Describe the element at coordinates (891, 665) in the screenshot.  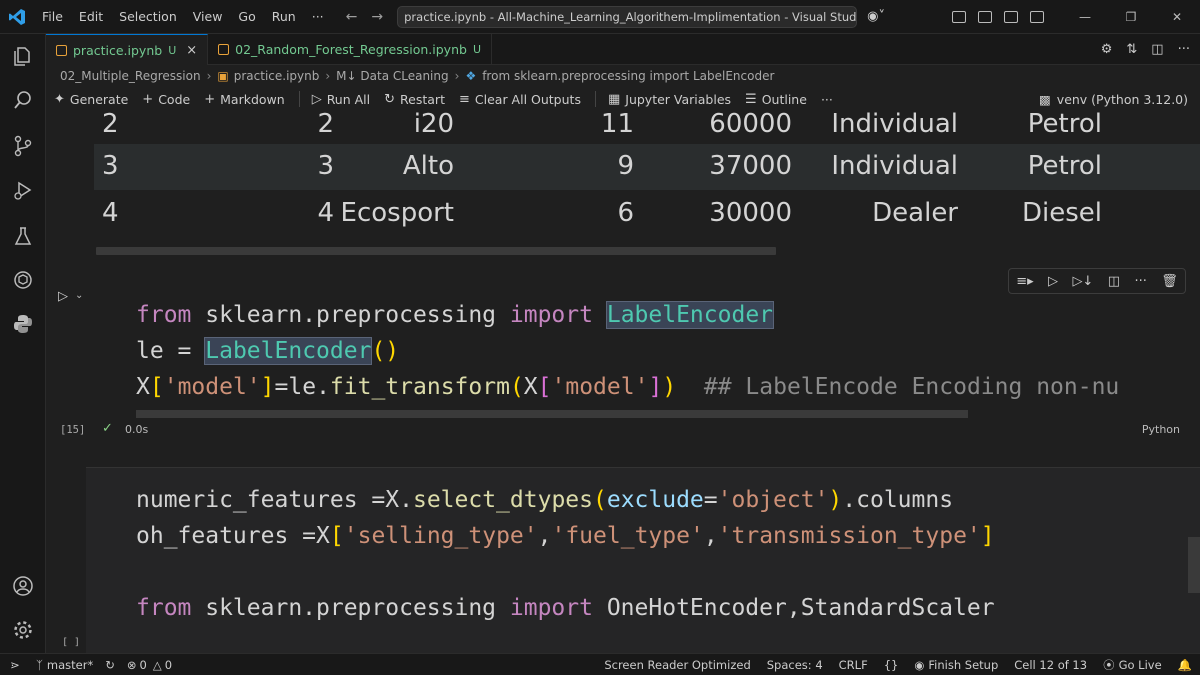
I see `language-braces-icon: {}` at that location.